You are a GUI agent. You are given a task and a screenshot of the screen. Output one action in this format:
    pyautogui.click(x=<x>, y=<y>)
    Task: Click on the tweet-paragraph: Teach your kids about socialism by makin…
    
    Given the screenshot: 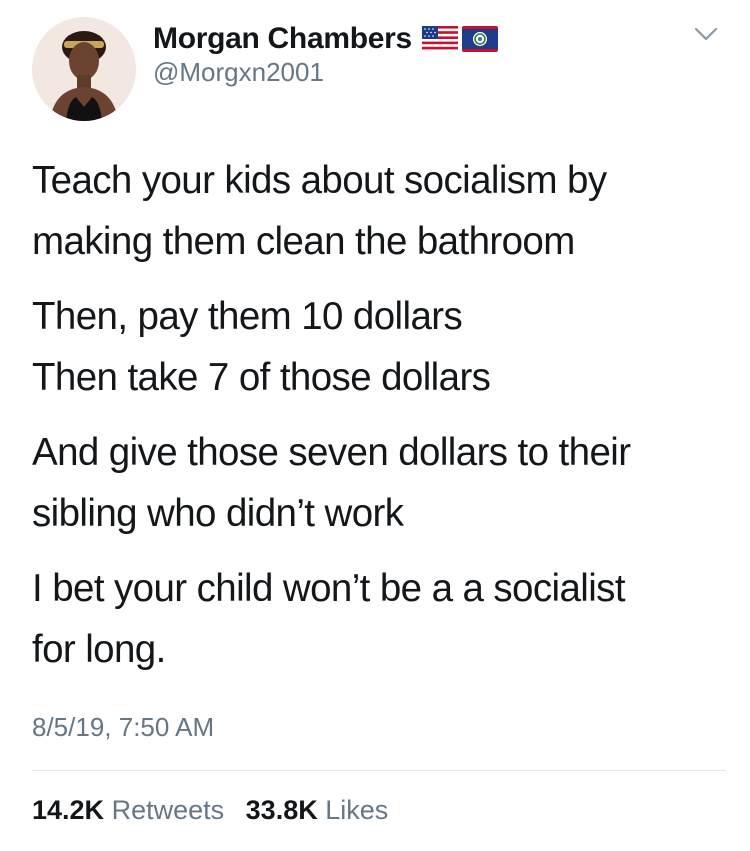 What is the action you would take?
    pyautogui.click(x=382, y=211)
    